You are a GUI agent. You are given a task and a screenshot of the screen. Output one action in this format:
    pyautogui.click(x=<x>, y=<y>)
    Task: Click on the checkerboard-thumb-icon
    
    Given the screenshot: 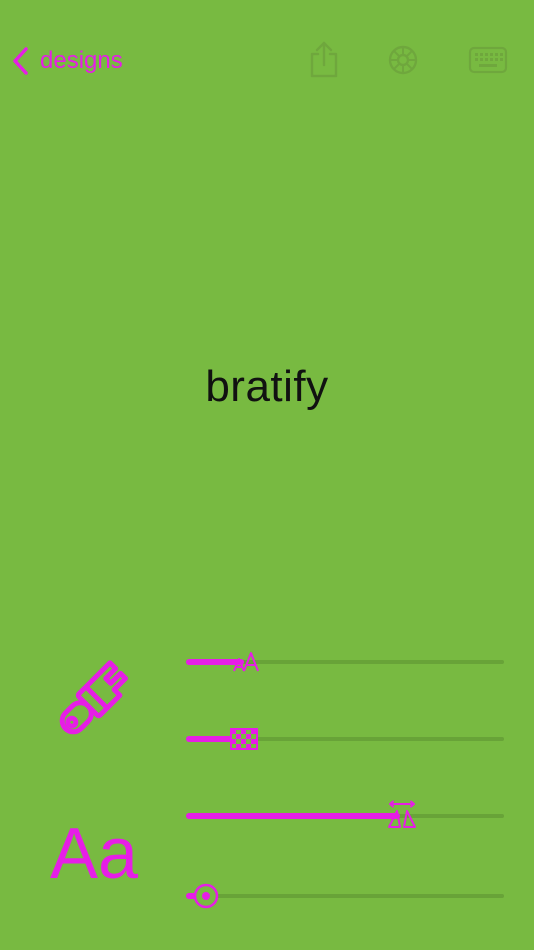 What is the action you would take?
    pyautogui.click(x=244, y=739)
    